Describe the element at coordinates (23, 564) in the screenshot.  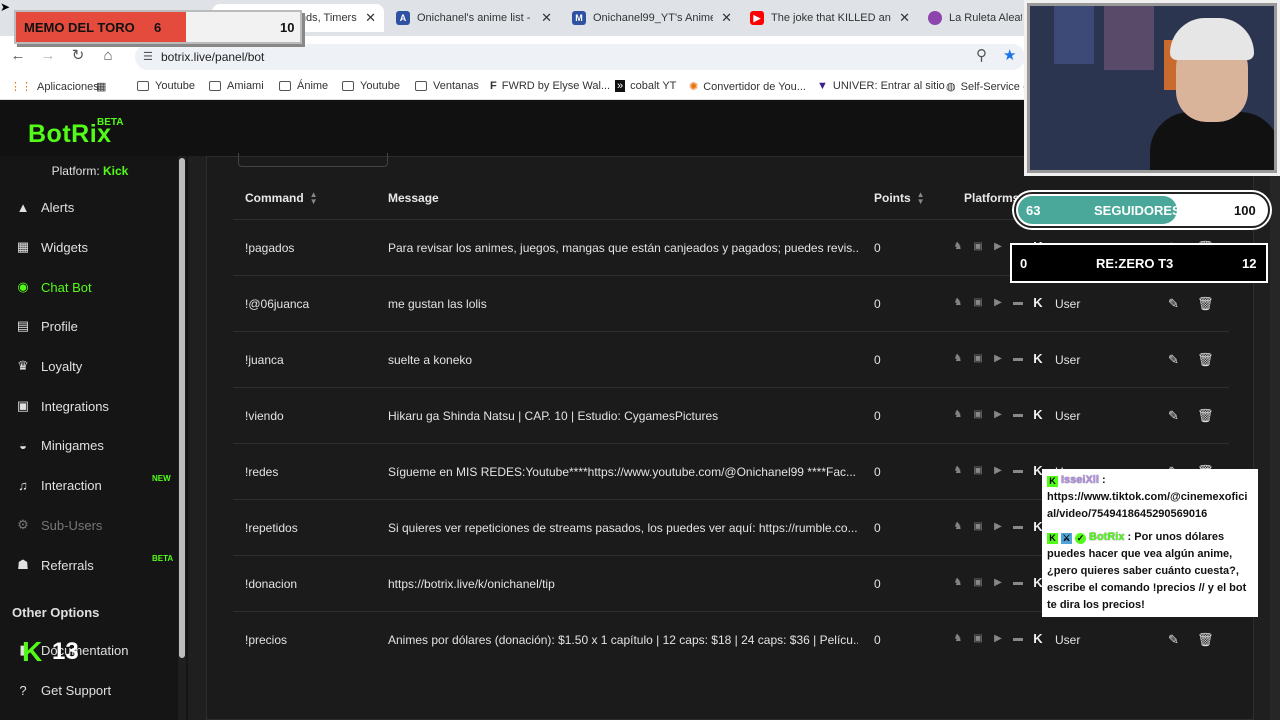
I see `referrals-icon: ☗` at that location.